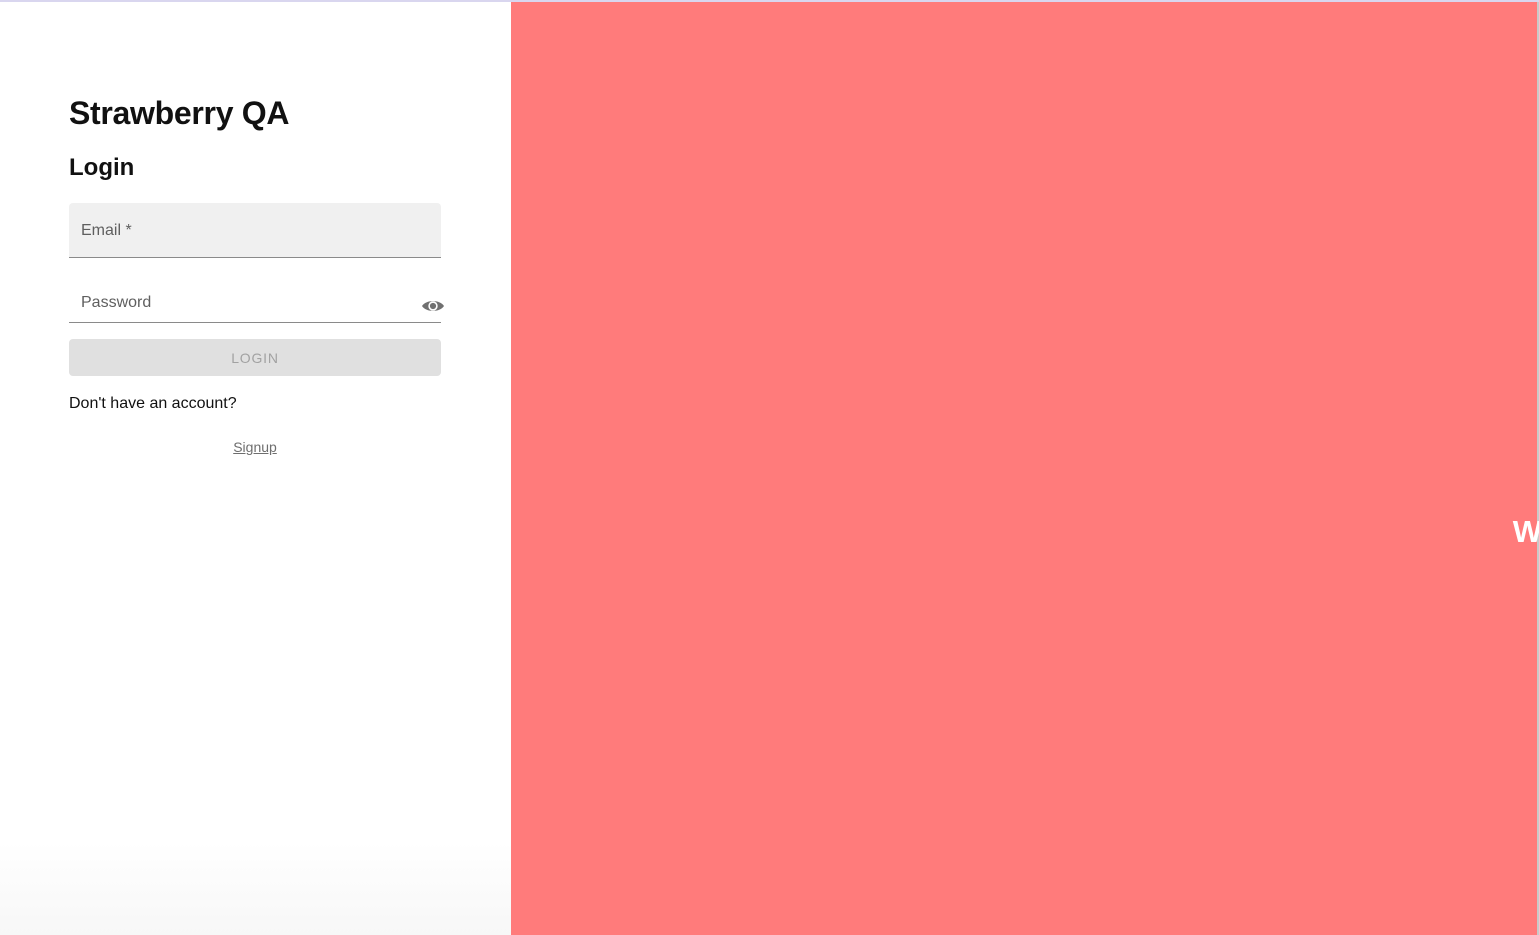 This screenshot has height=935, width=1539. Describe the element at coordinates (153, 403) in the screenshot. I see `account-prompt: Don't have an account?` at that location.